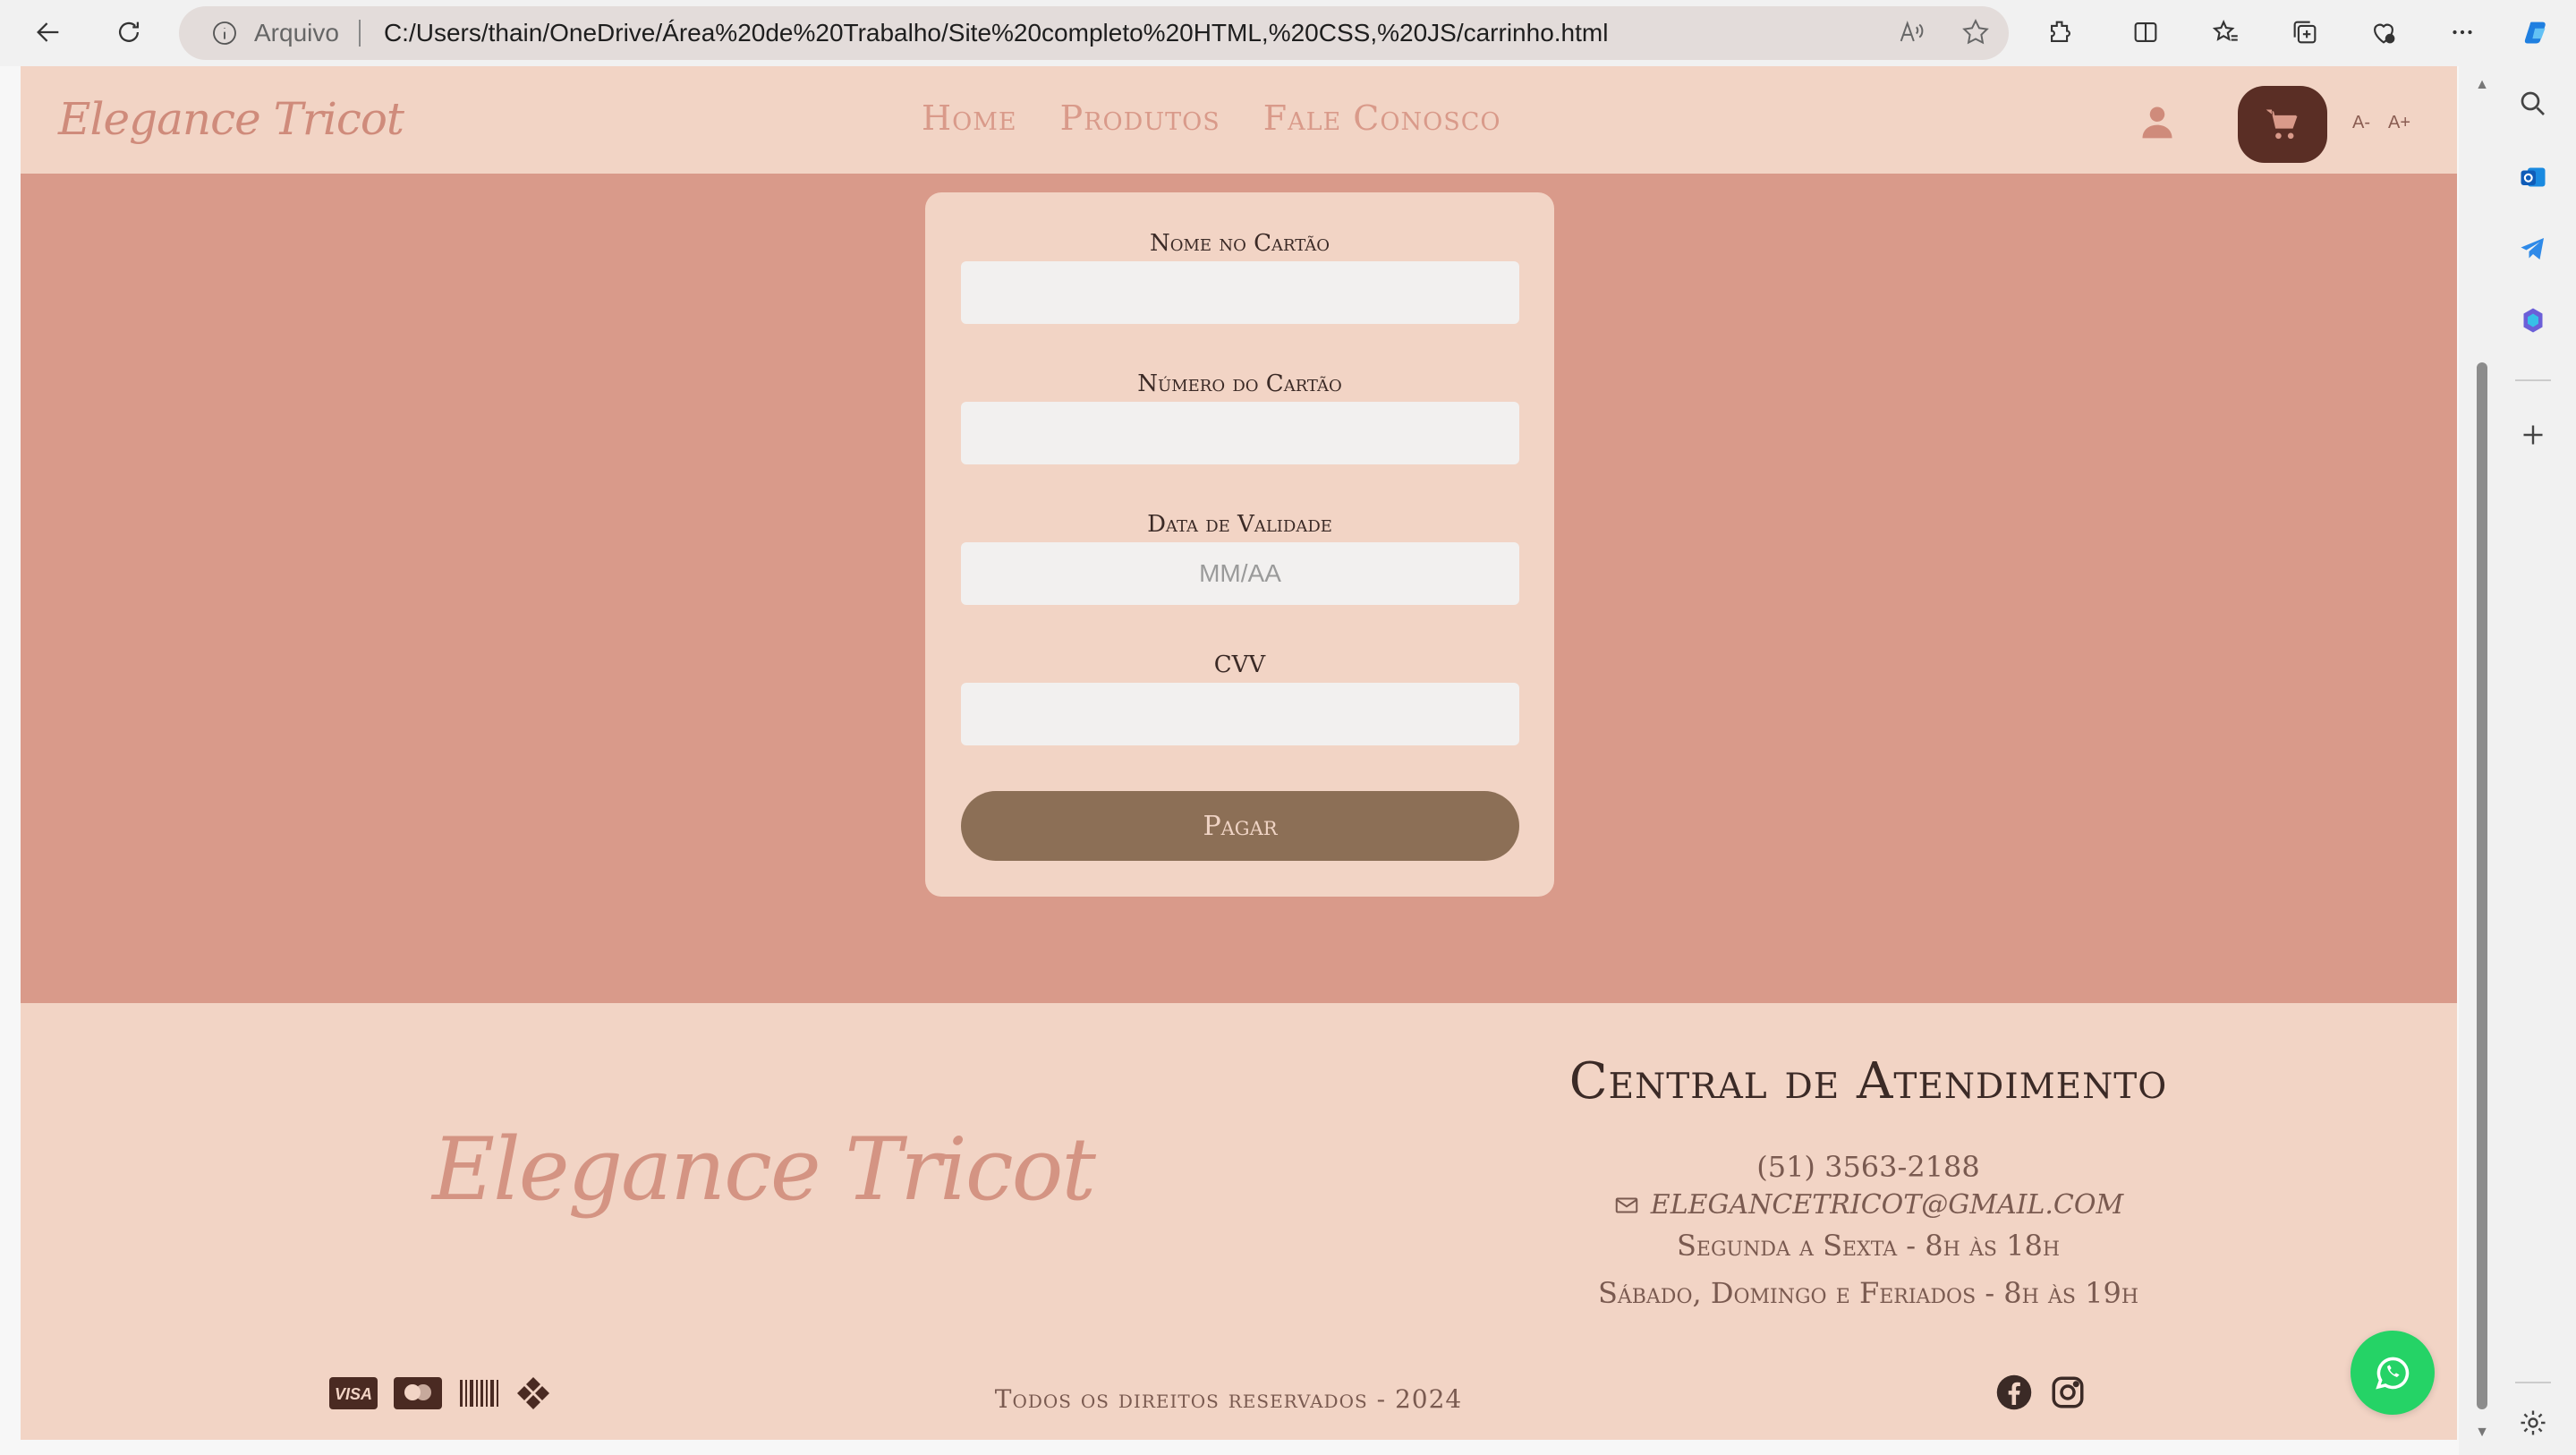 The image size is (2576, 1455). What do you see at coordinates (2533, 177) in the screenshot?
I see `outlook-icon` at bounding box center [2533, 177].